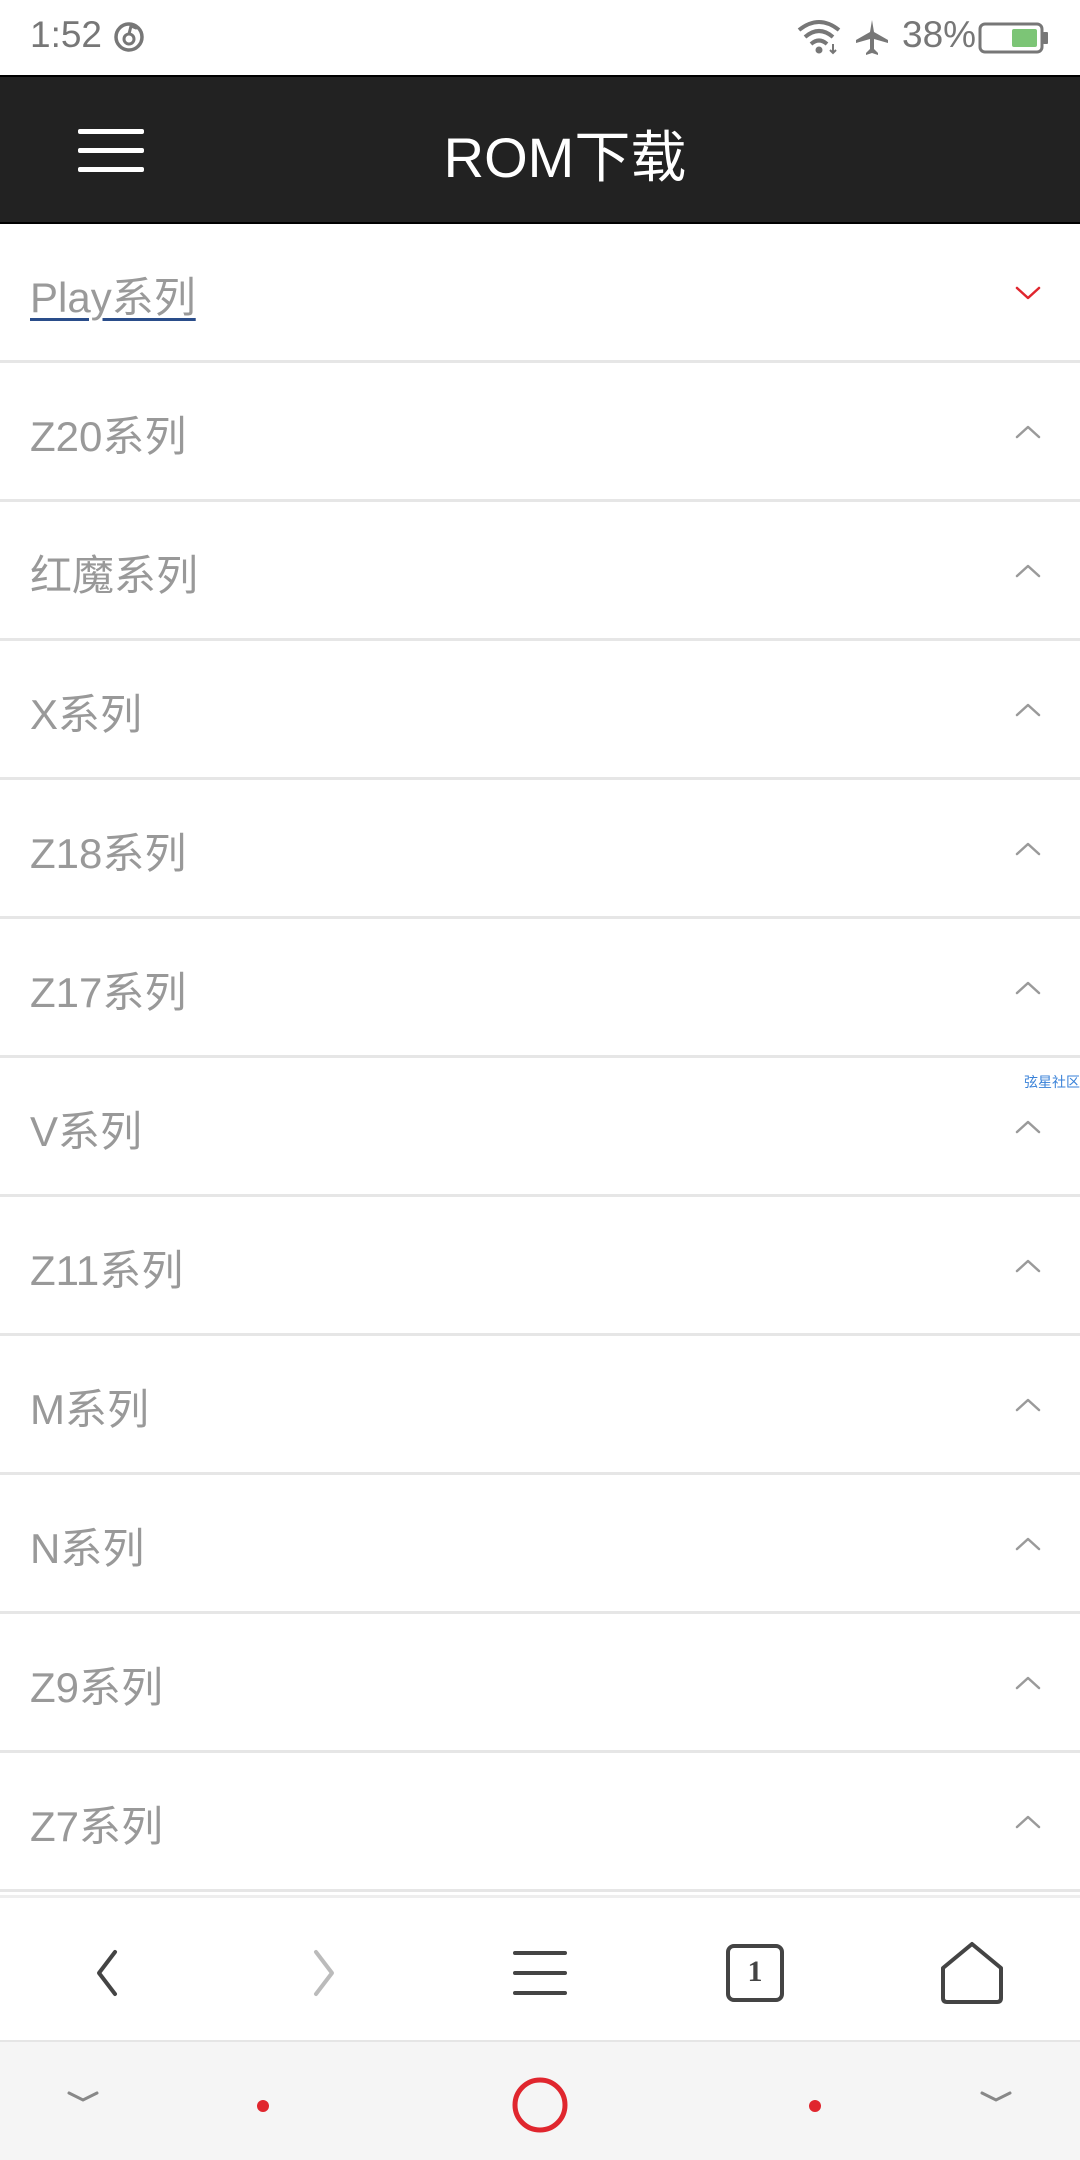 This screenshot has height=2160, width=1080. Describe the element at coordinates (540, 2105) in the screenshot. I see `home-circle-icon` at that location.